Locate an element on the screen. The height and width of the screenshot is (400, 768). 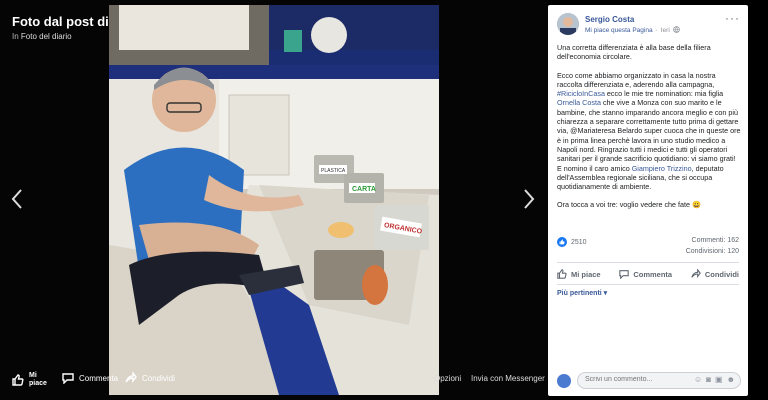
viewer-like-label: Mi piace is located at coordinates (38, 379).